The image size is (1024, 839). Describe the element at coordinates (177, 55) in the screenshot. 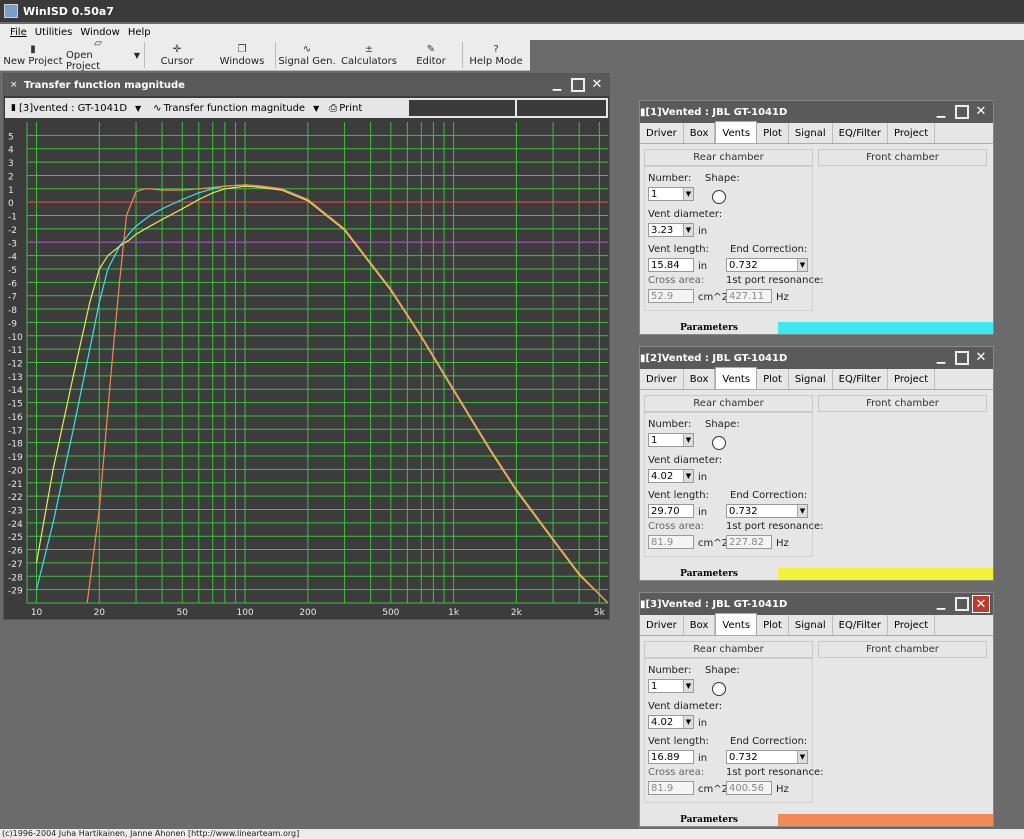

I see `cursor-button: ✛ Cursor` at that location.